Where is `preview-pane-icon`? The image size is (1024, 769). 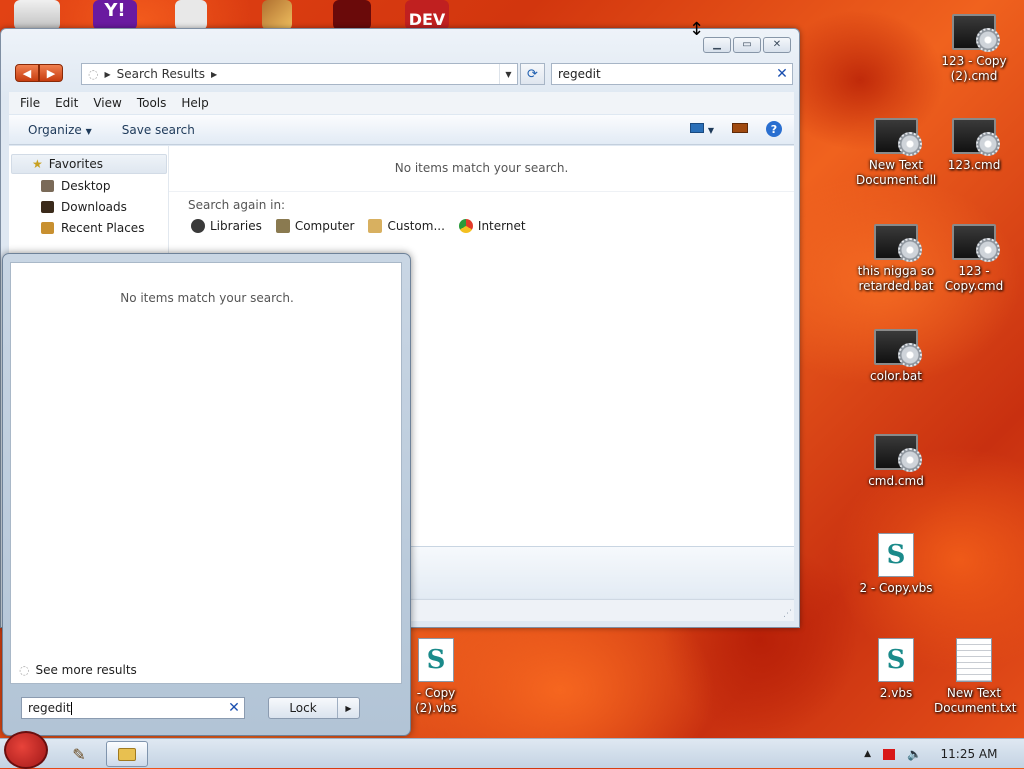
preview-pane-icon is located at coordinates (740, 128).